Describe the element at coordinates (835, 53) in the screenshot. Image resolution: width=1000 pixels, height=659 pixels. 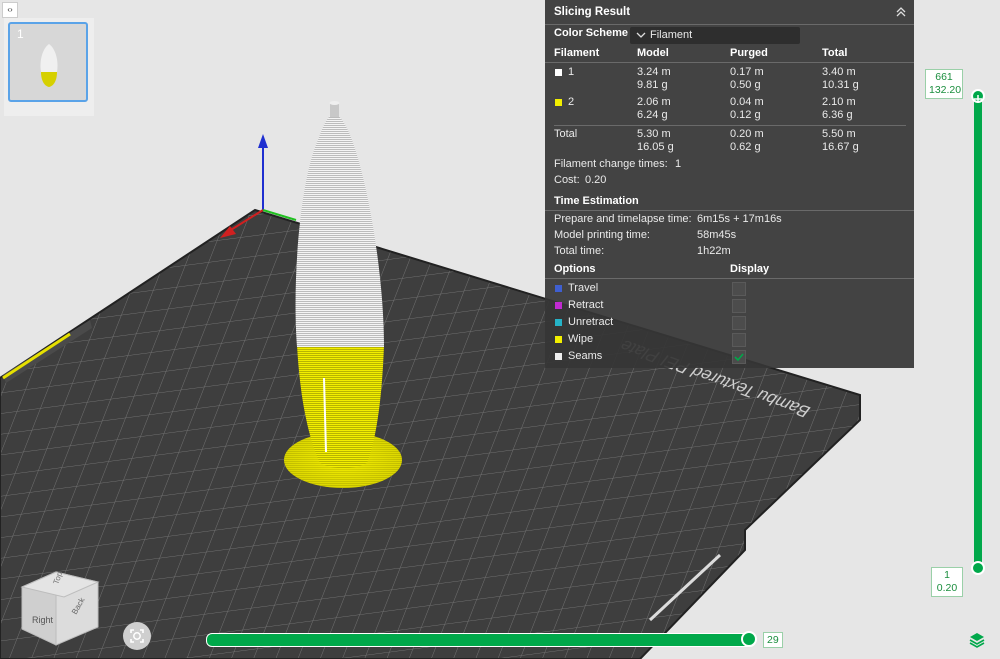
I see `col-header-total: Total` at that location.